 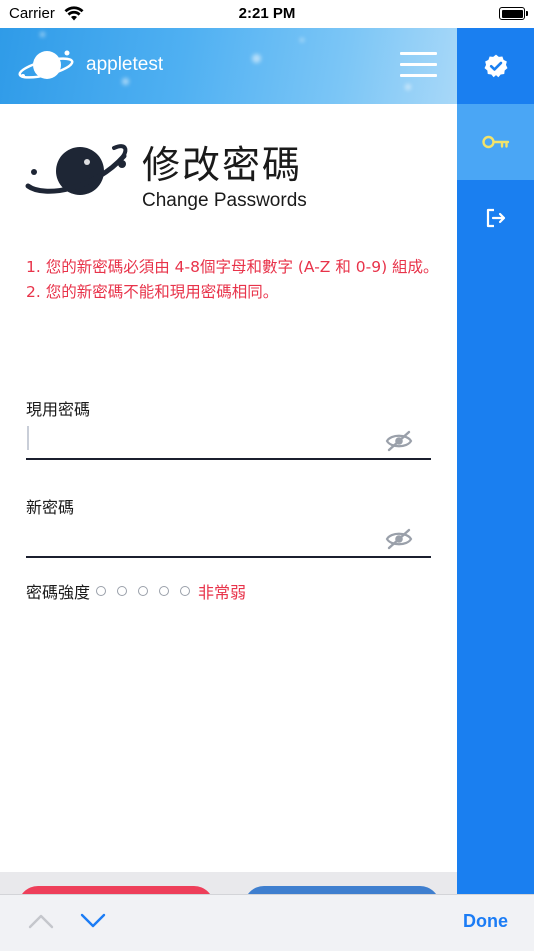 What do you see at coordinates (222, 165) in the screenshot?
I see `page-title: 修改密碼` at bounding box center [222, 165].